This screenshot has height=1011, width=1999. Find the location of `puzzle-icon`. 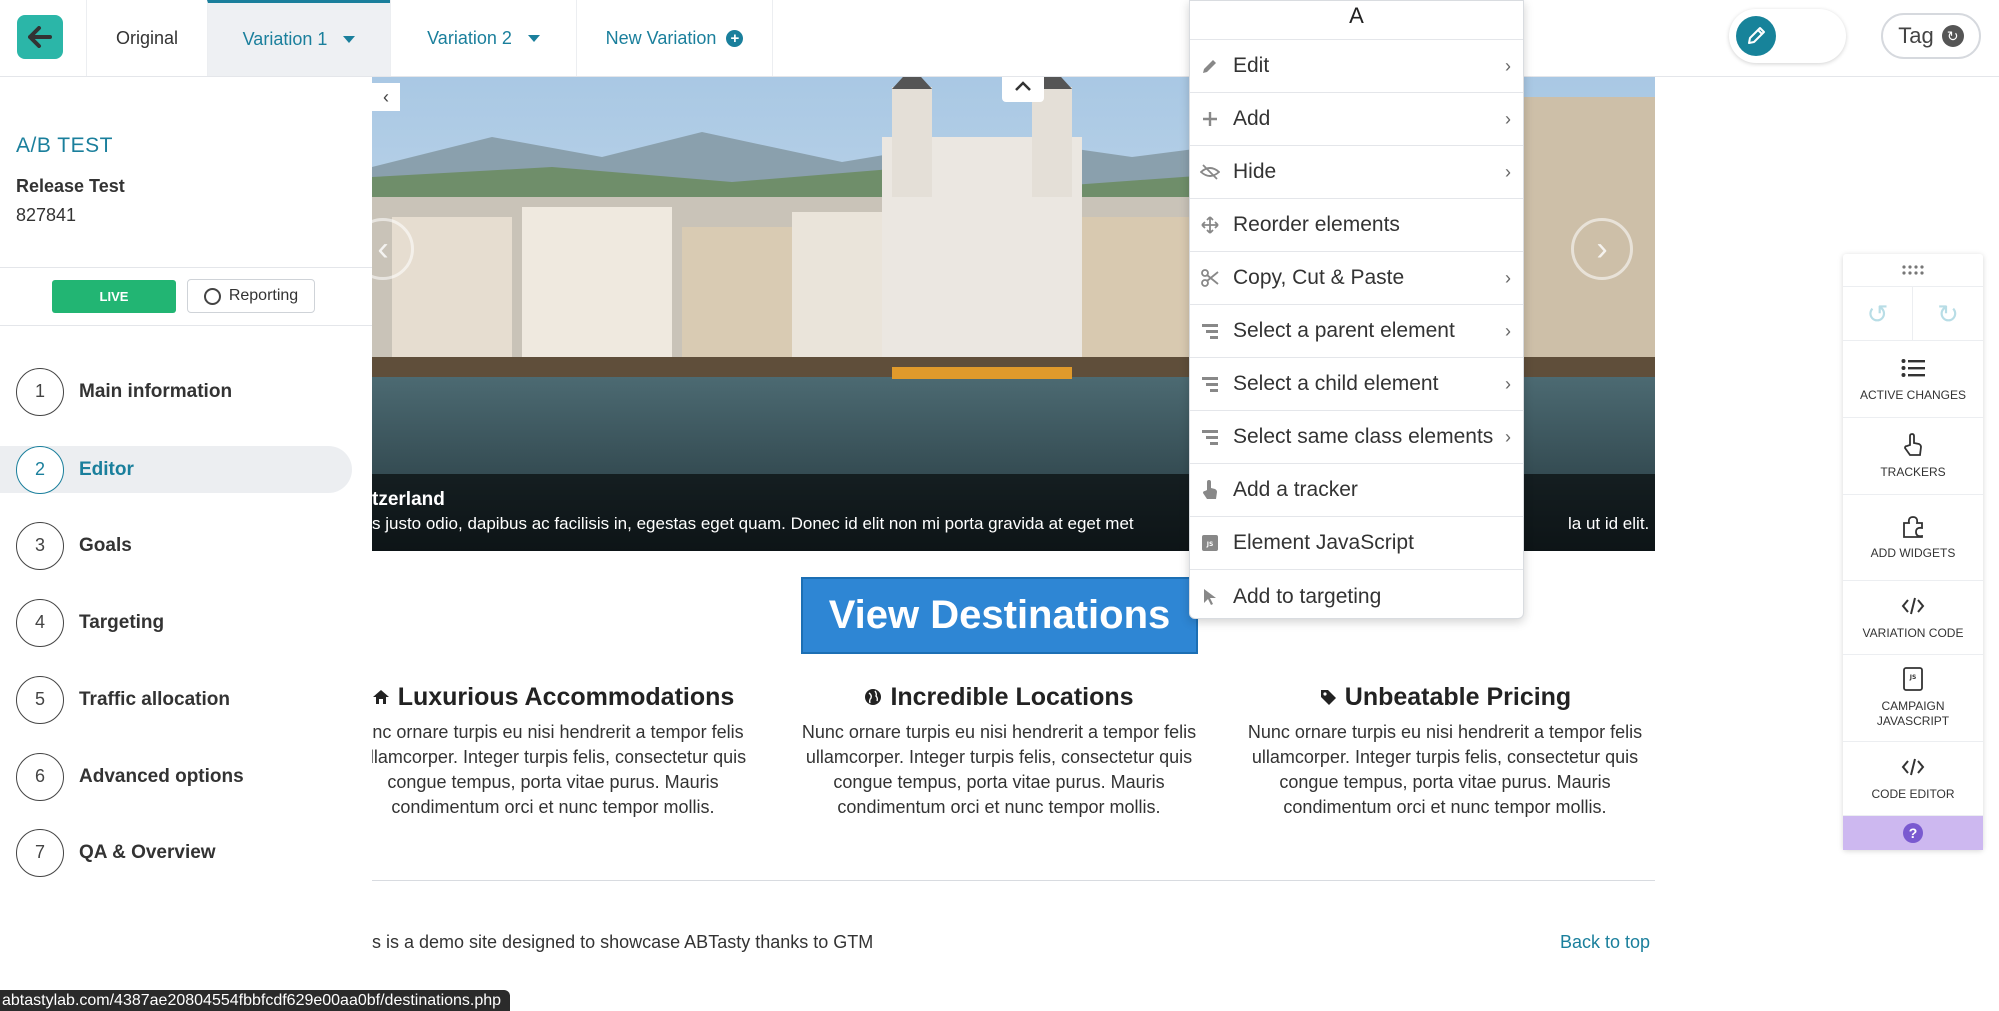

puzzle-icon is located at coordinates (1913, 526).